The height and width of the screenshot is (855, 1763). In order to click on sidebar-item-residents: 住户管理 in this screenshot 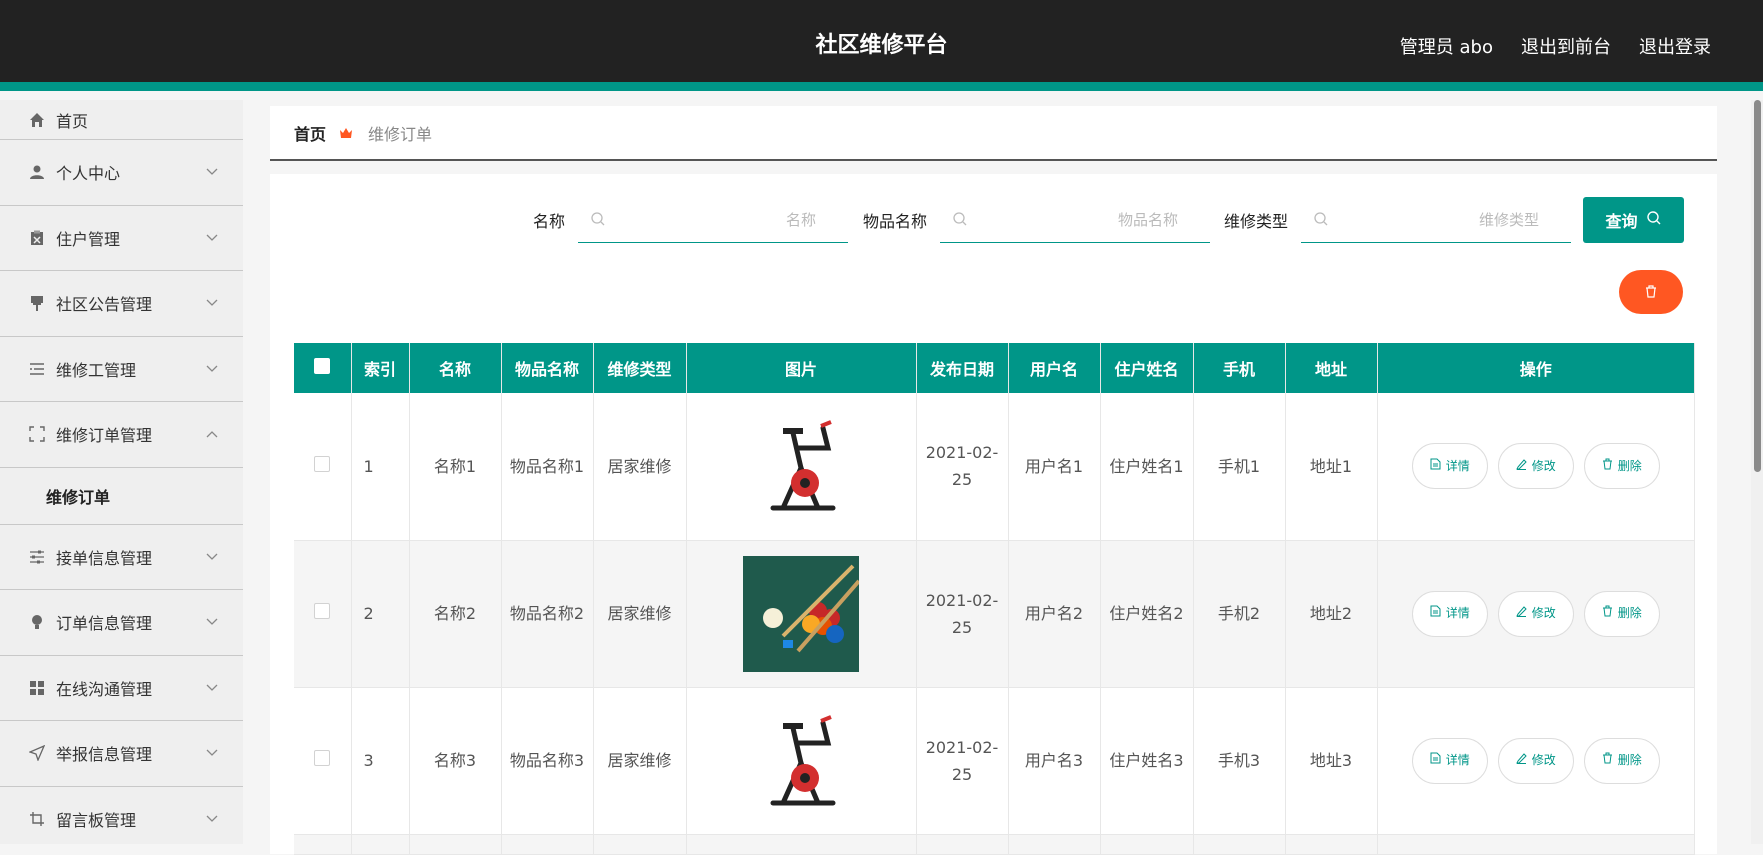, I will do `click(121, 238)`.